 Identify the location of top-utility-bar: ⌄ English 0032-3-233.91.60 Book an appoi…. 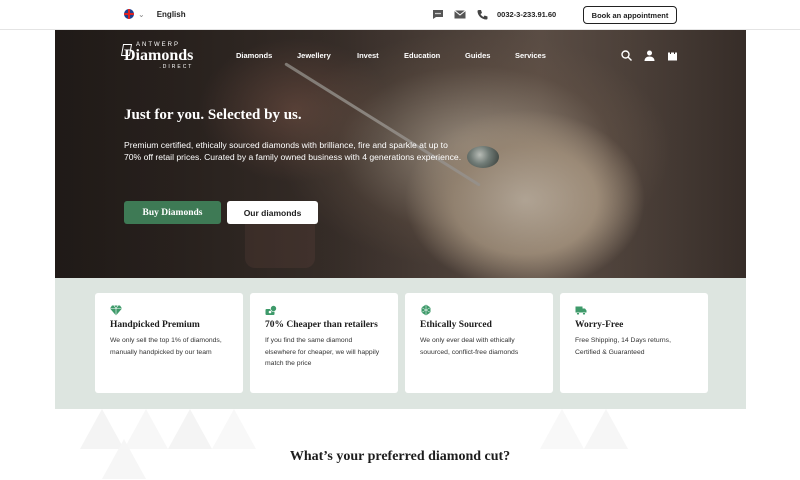
(400, 15).